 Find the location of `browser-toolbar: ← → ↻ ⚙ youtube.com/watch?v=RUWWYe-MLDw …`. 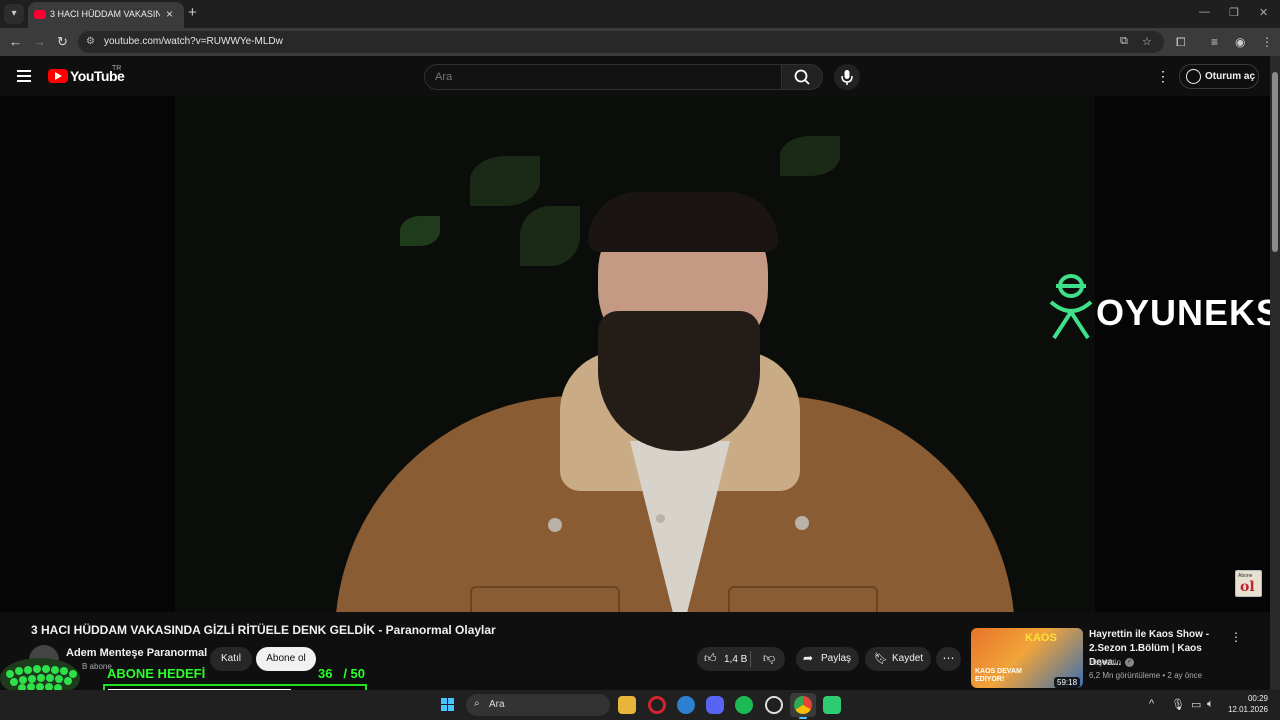

browser-toolbar: ← → ↻ ⚙ youtube.com/watch?v=RUWWYe-MLDw … is located at coordinates (640, 42).